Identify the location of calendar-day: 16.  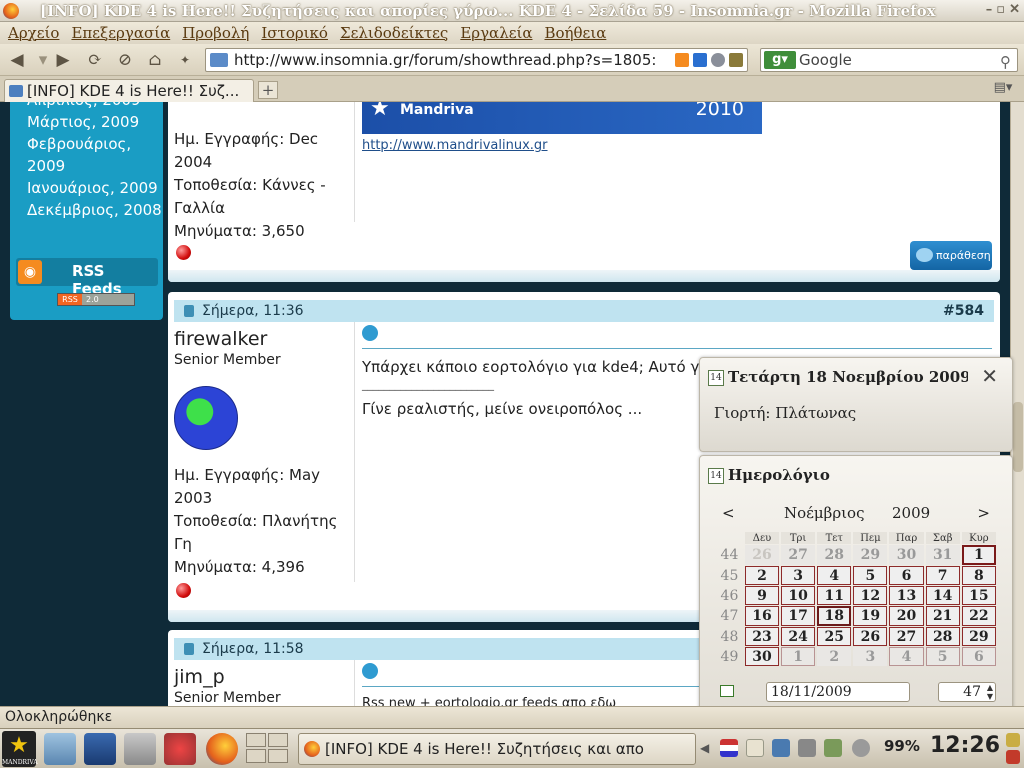
(762, 616).